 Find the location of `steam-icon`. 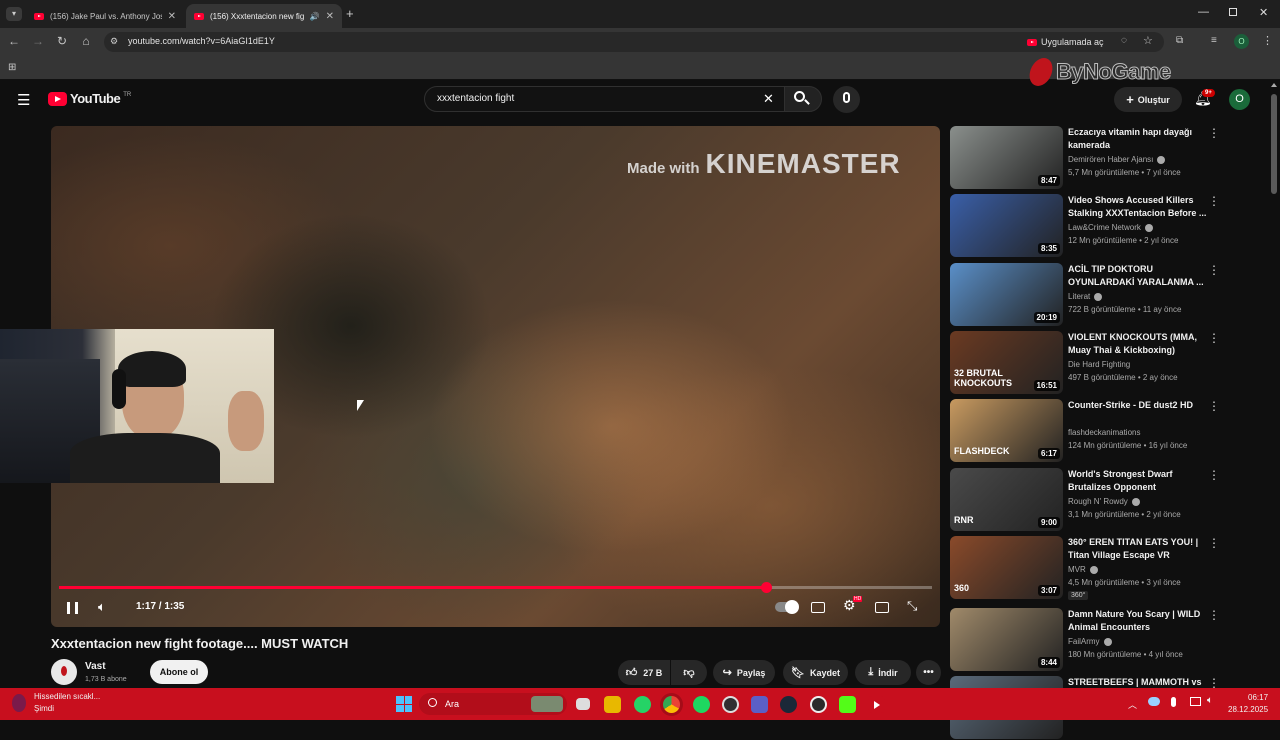

steam-icon is located at coordinates (788, 704).